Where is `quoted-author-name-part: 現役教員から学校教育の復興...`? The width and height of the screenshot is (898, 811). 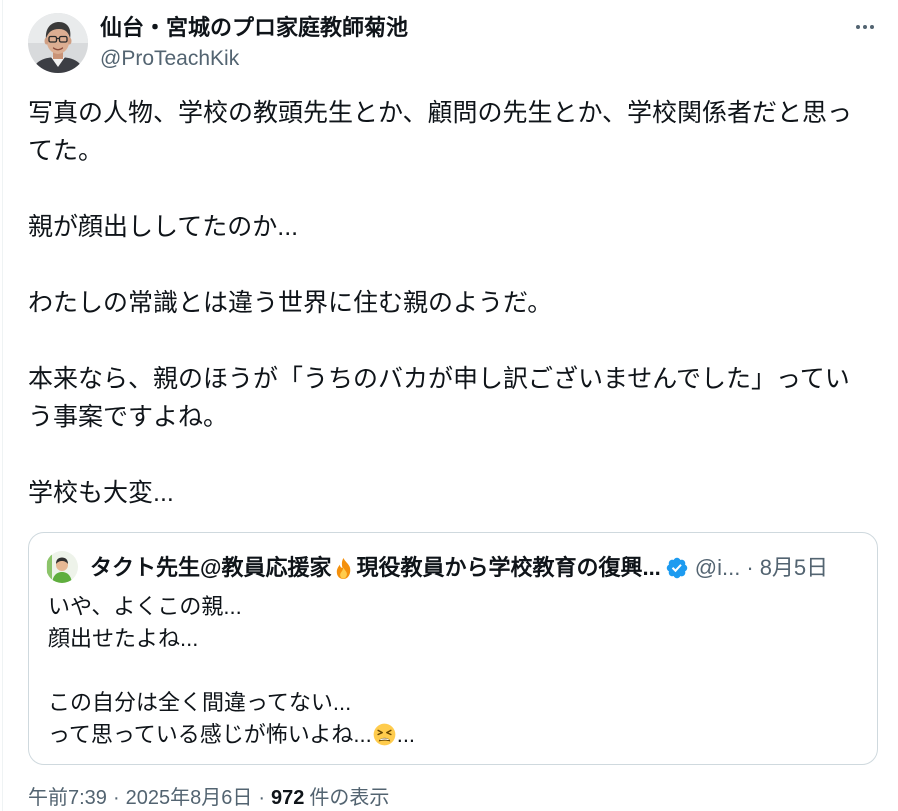
quoted-author-name-part: 現役教員から学校教育の復興... is located at coordinates (508, 567).